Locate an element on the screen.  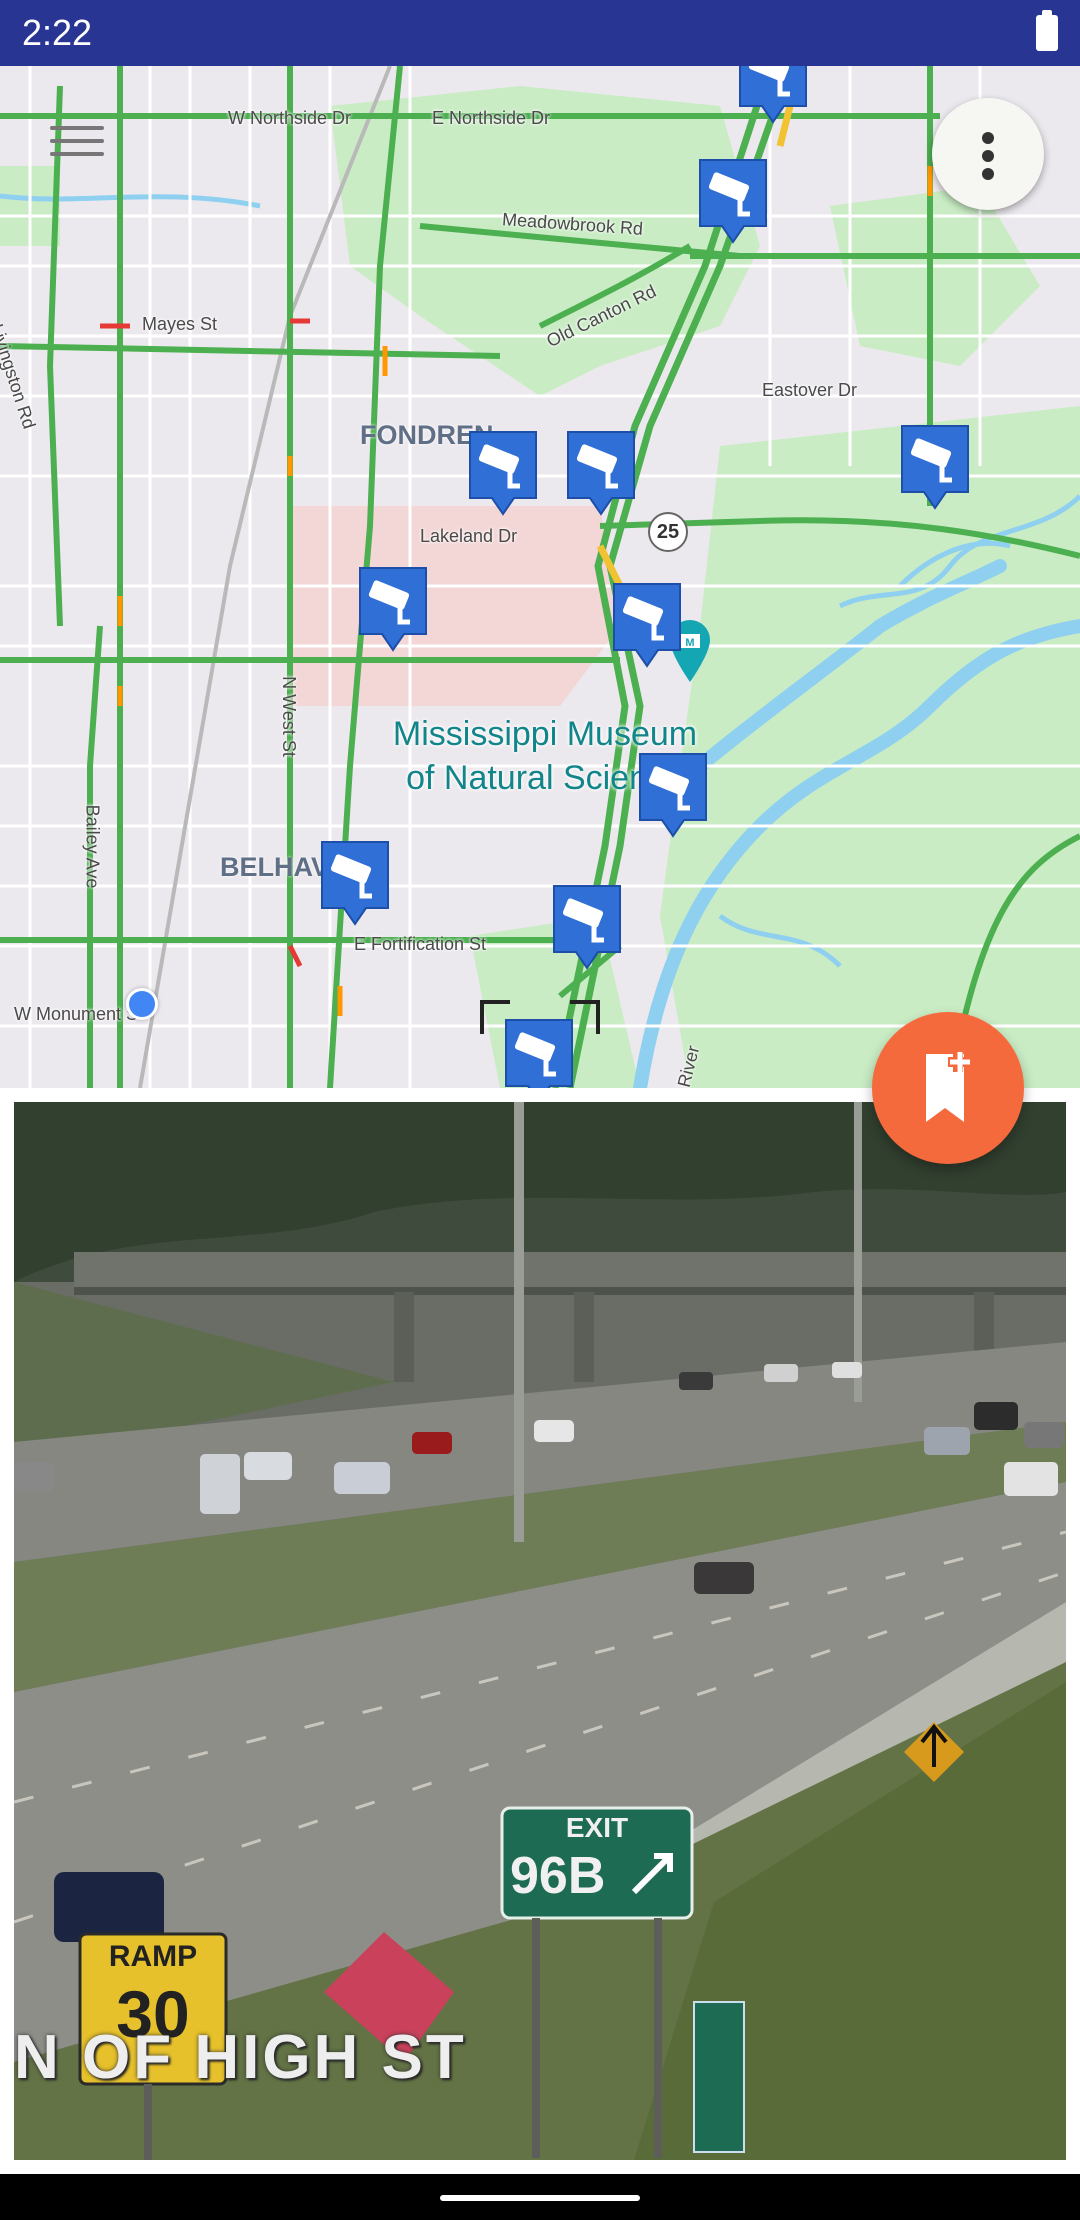
status-time: 2:22 is located at coordinates (57, 32).